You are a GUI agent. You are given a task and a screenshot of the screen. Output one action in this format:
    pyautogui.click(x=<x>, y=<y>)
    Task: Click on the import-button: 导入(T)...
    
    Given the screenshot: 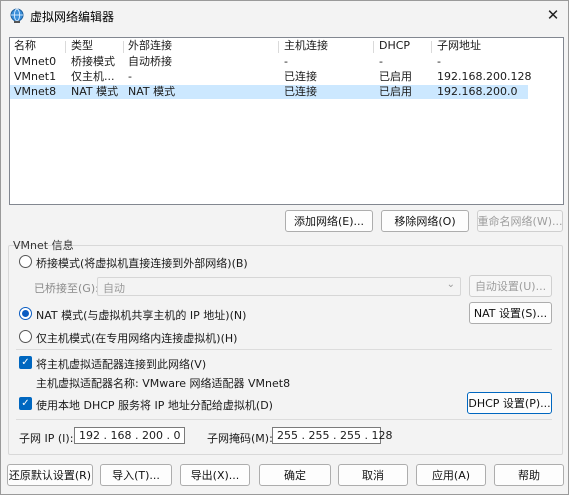 What is the action you would take?
    pyautogui.click(x=136, y=475)
    